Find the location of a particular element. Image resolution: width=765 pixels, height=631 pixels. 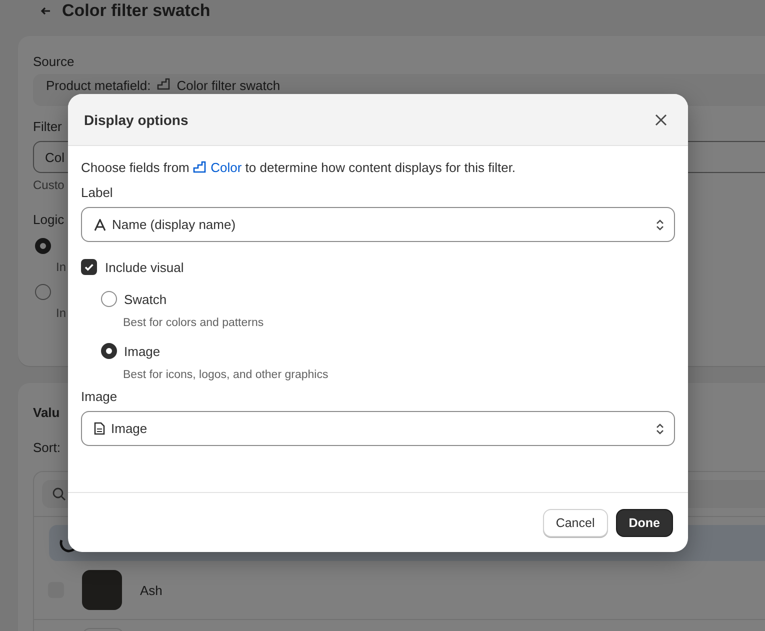

label-field-label: Label is located at coordinates (97, 193).